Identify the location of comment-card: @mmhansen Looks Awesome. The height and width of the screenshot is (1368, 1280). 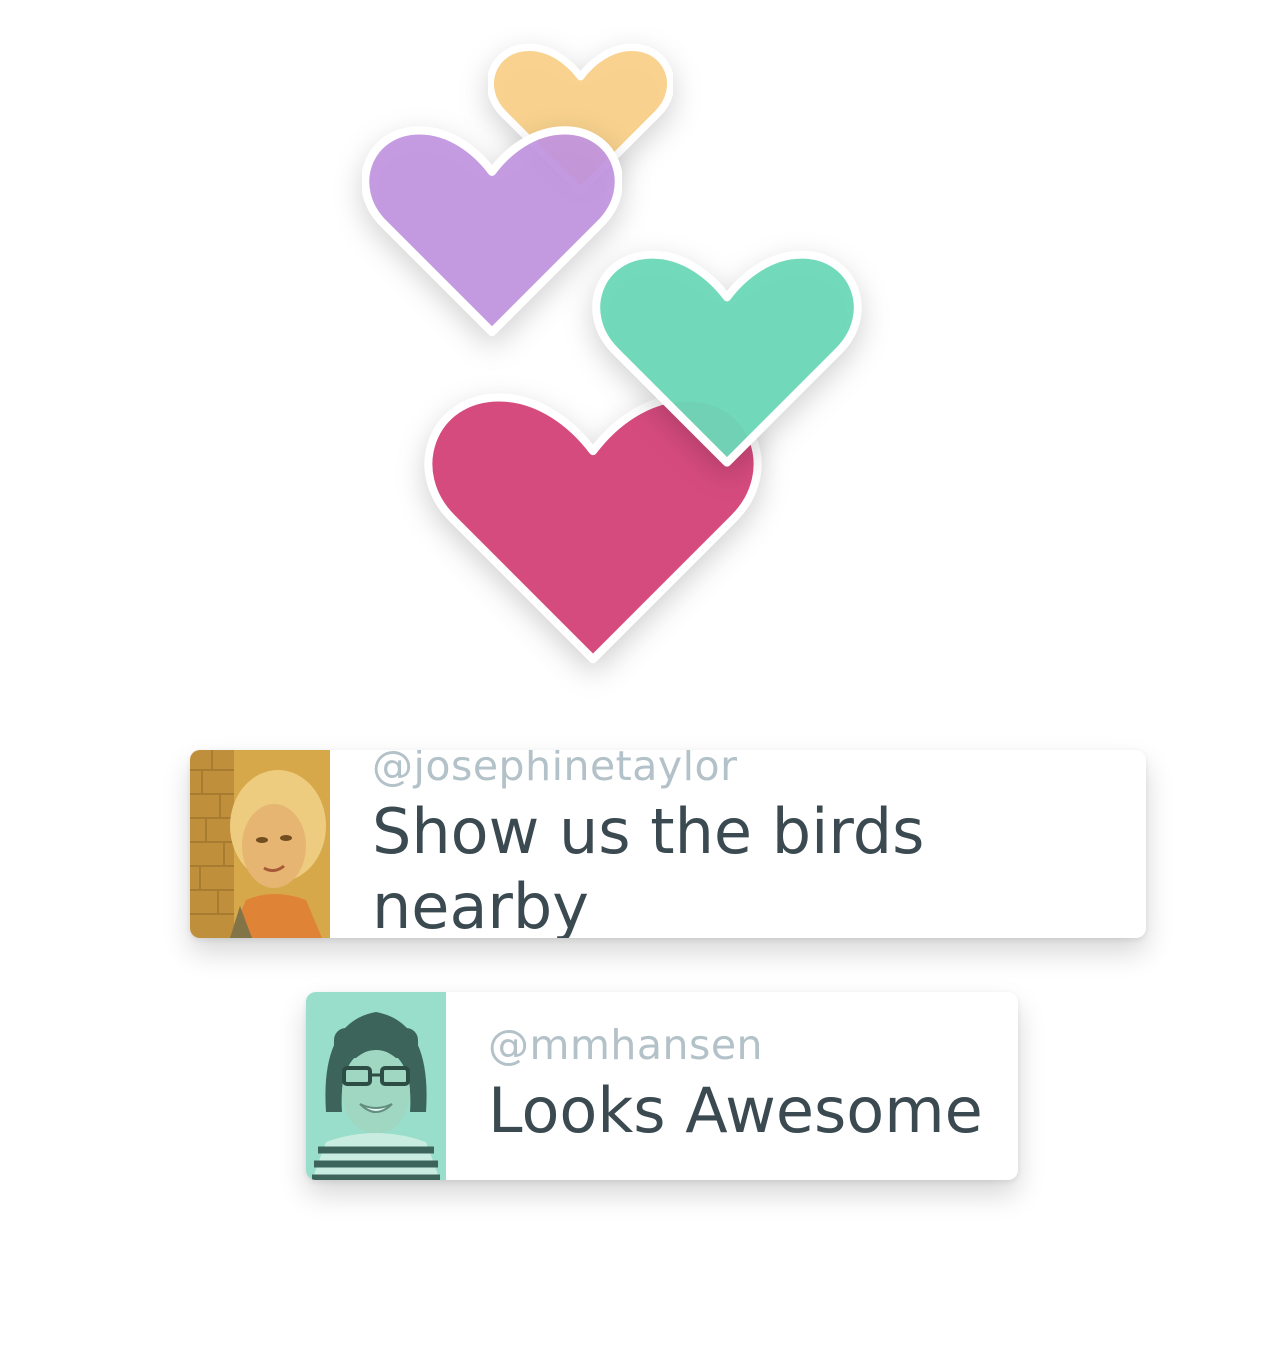
(662, 1086).